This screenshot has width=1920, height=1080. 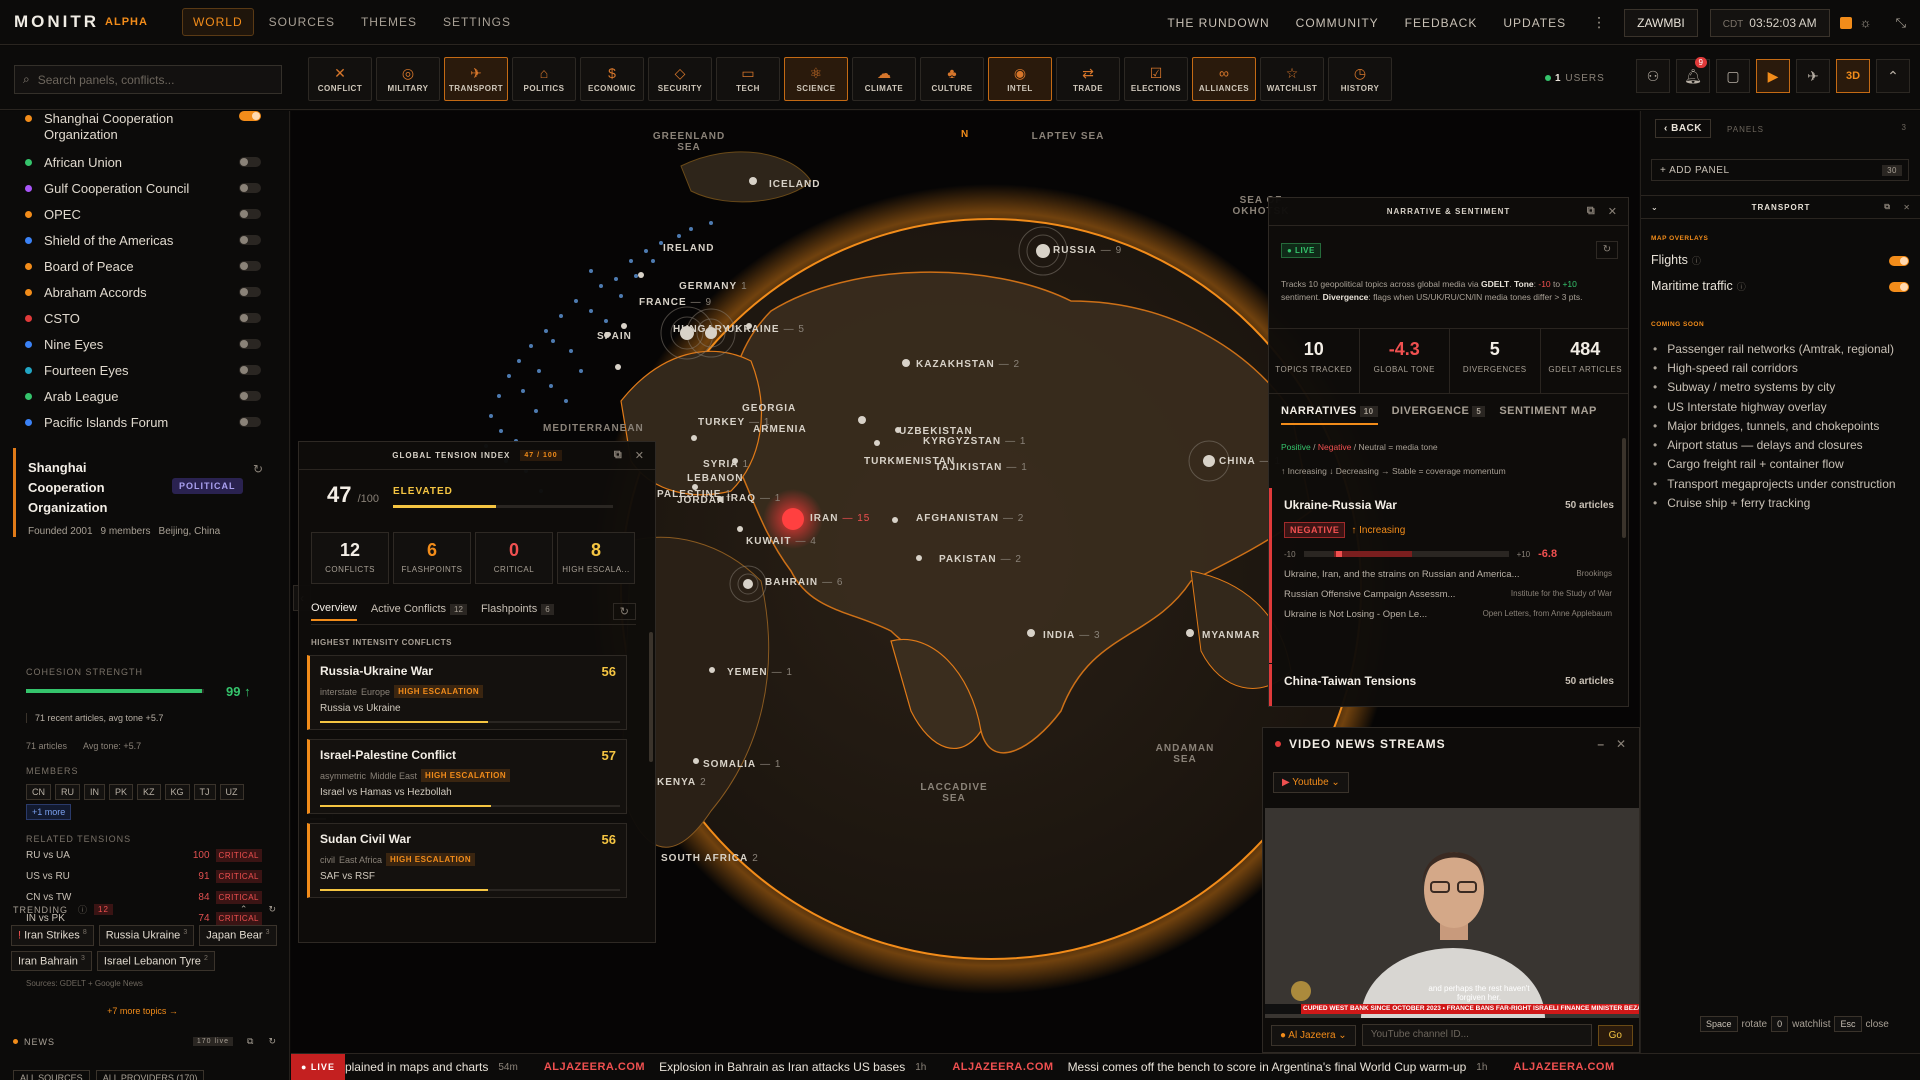 I want to click on gti-tab: Overview, so click(x=334, y=611).